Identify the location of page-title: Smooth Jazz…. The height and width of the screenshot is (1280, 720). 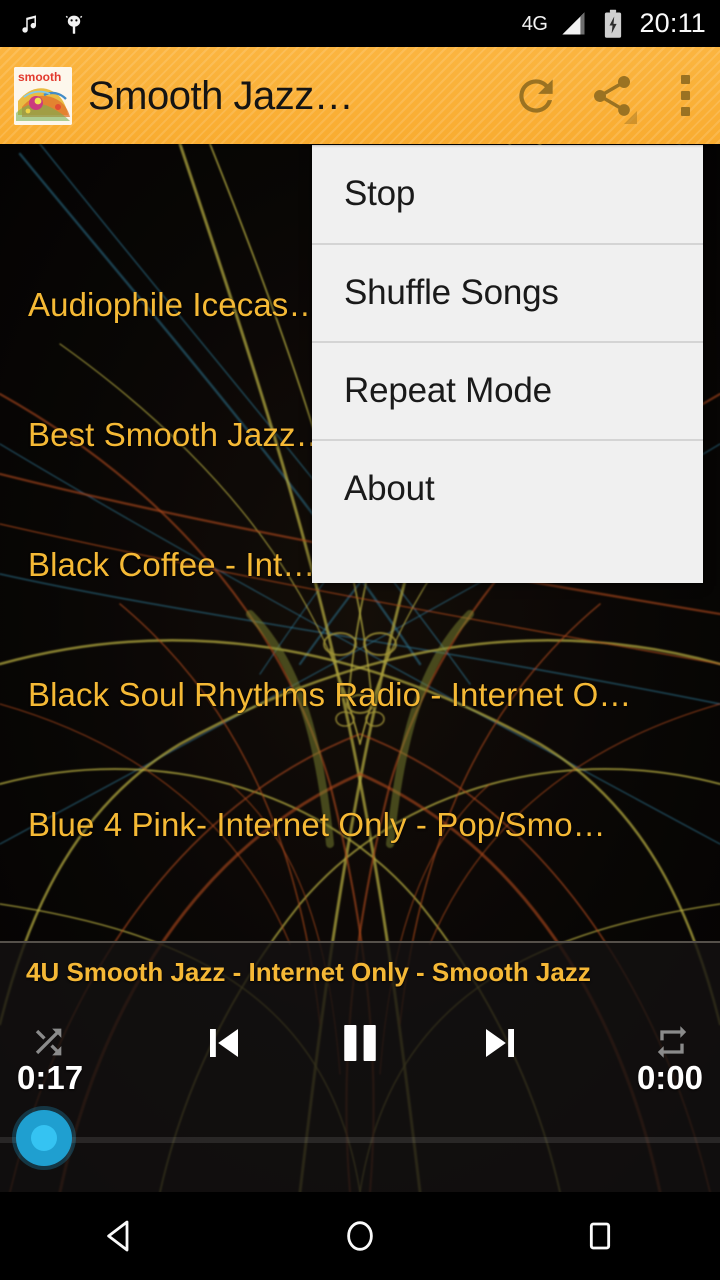
(221, 95).